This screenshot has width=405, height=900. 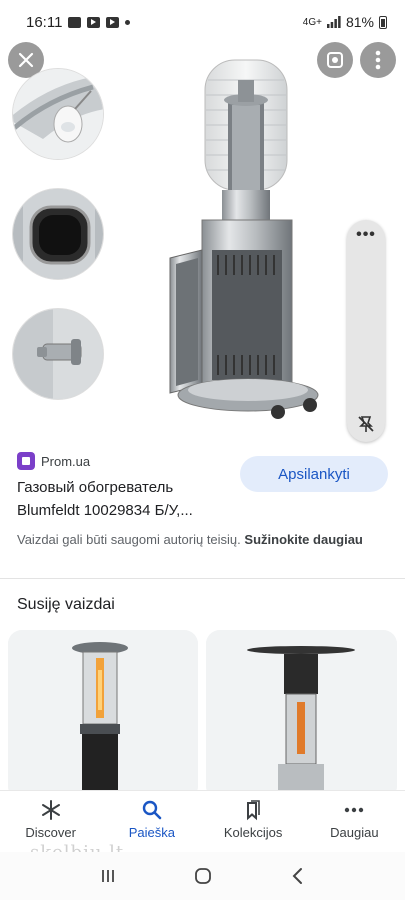 I want to click on nav-search: Paieška, so click(x=151, y=819).